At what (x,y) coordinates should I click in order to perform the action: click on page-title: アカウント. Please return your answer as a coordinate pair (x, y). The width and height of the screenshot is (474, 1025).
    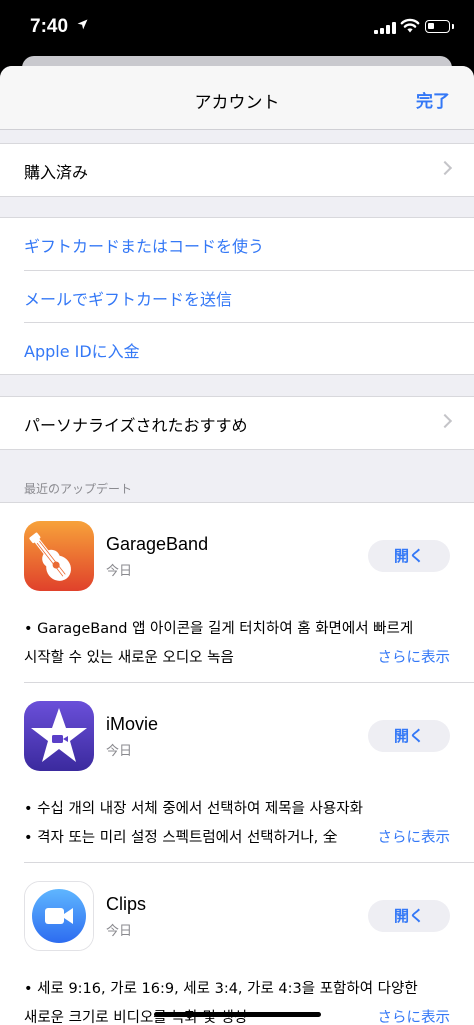
    Looking at the image, I should click on (237, 103).